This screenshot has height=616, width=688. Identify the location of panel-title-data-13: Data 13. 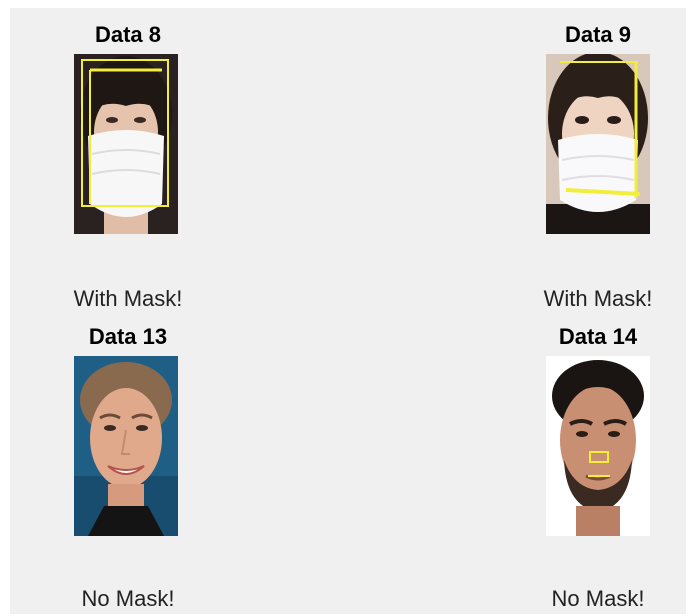
(128, 336).